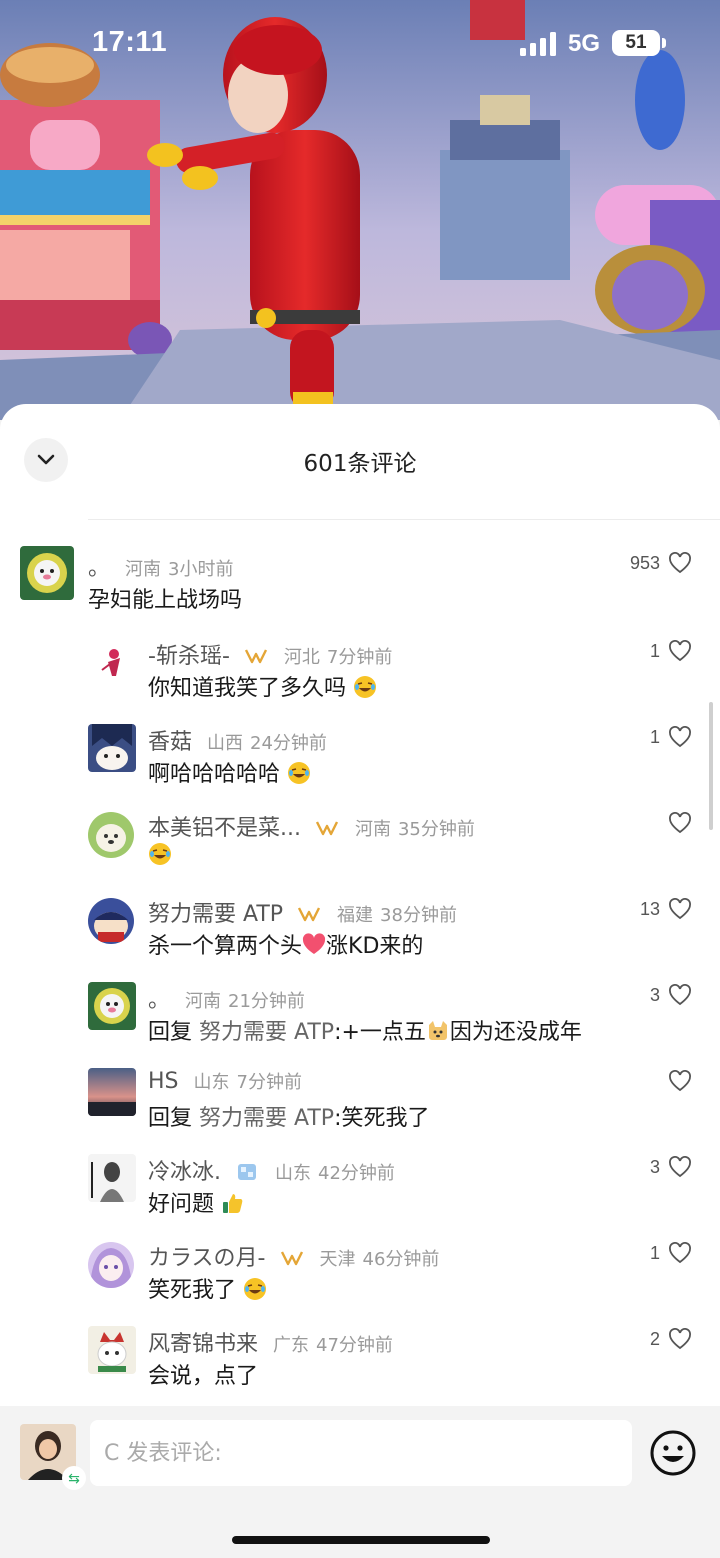  I want to click on like-count: 13, so click(649, 908).